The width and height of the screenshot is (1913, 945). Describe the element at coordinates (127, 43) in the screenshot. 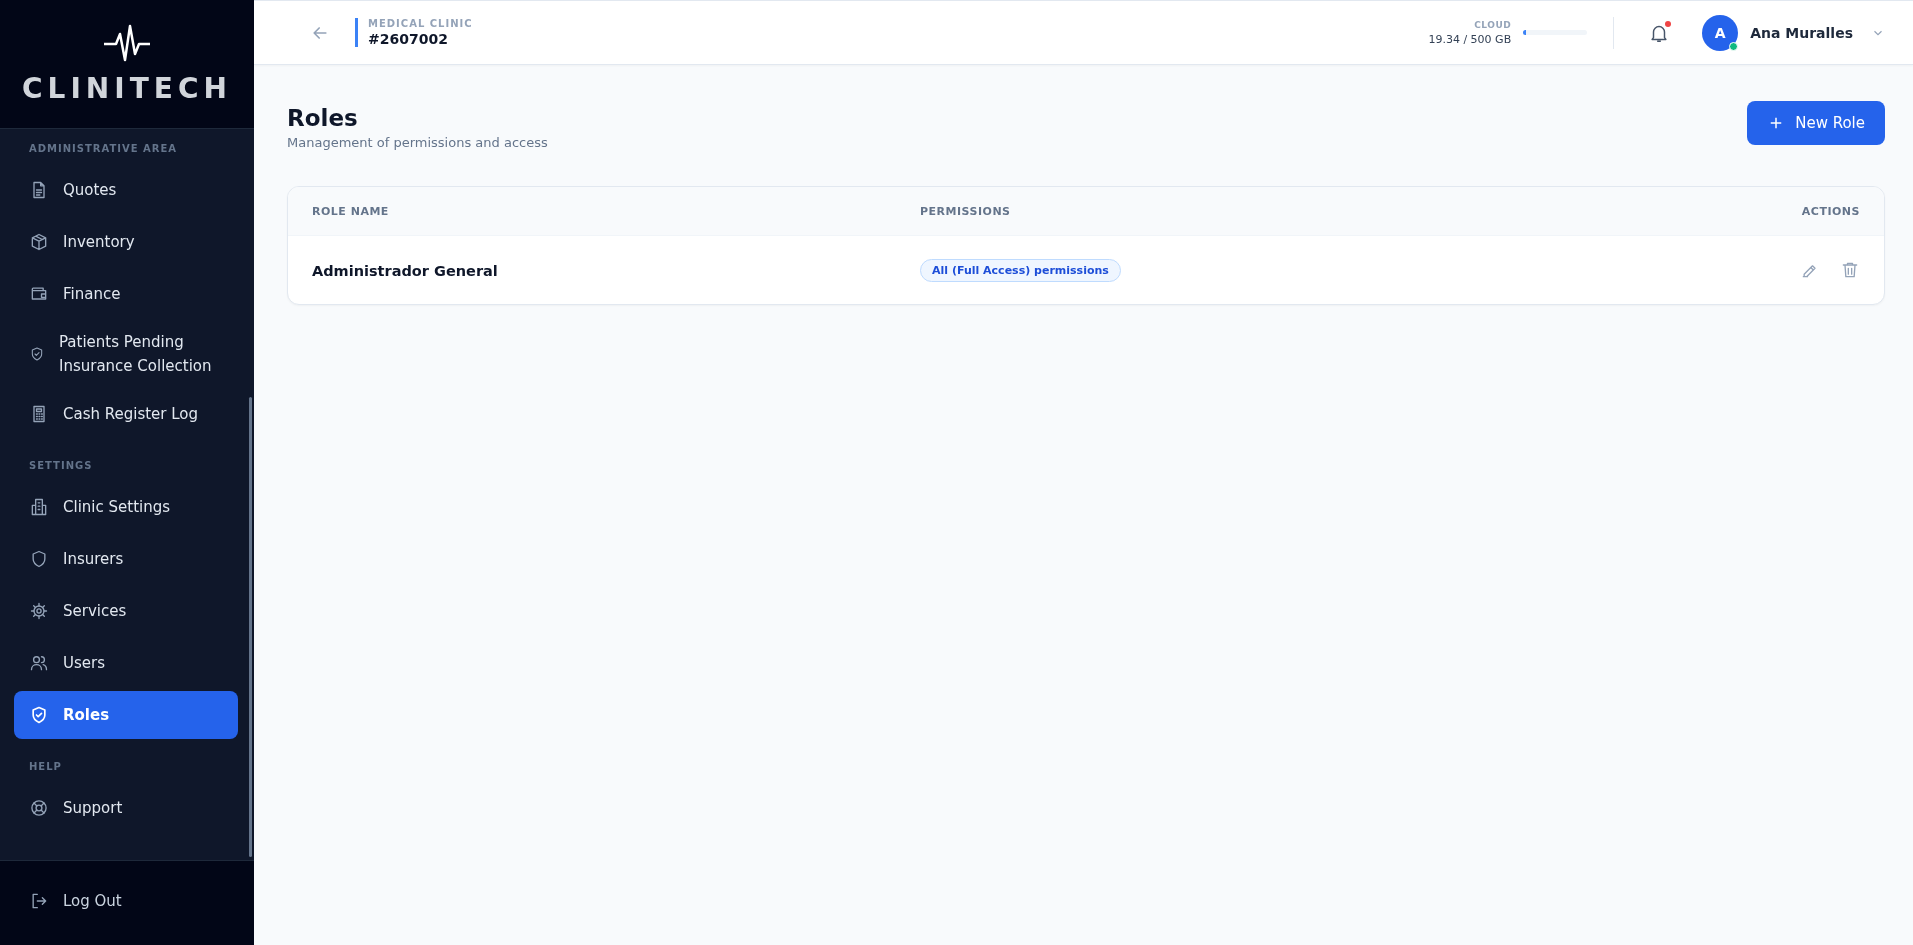

I see `heartbeat-icon` at that location.